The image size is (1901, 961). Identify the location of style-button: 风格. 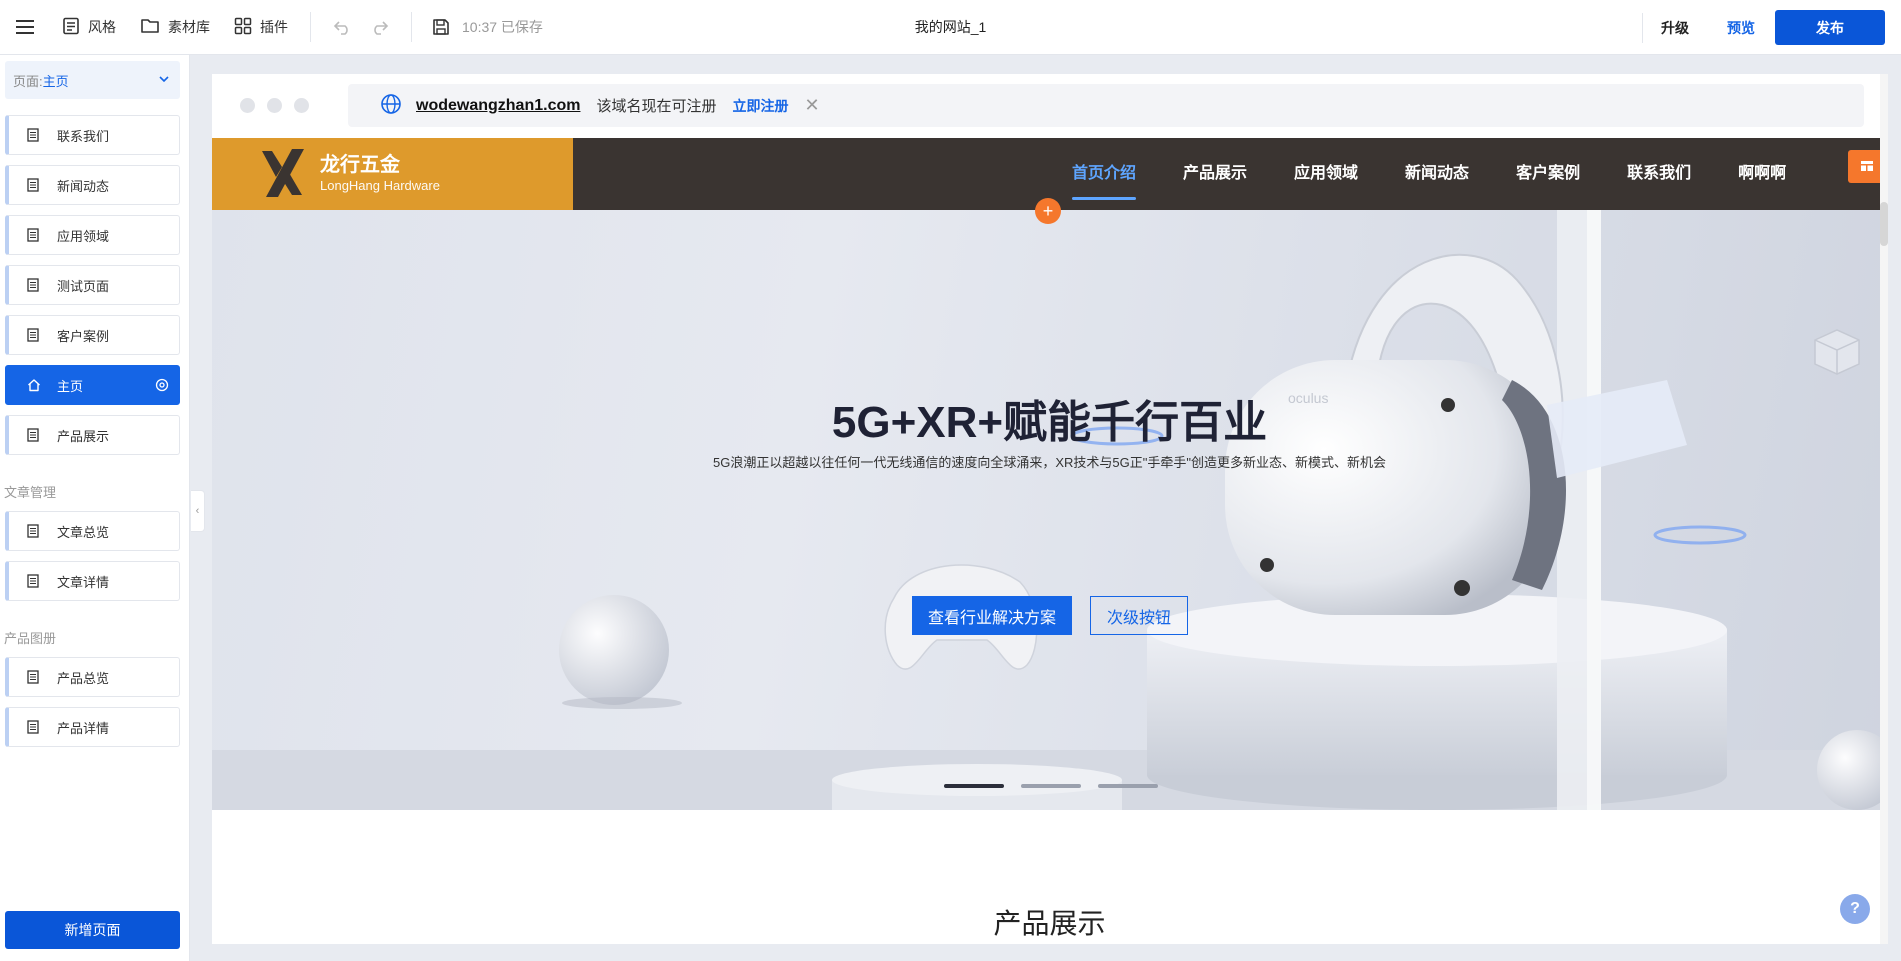
(89, 27).